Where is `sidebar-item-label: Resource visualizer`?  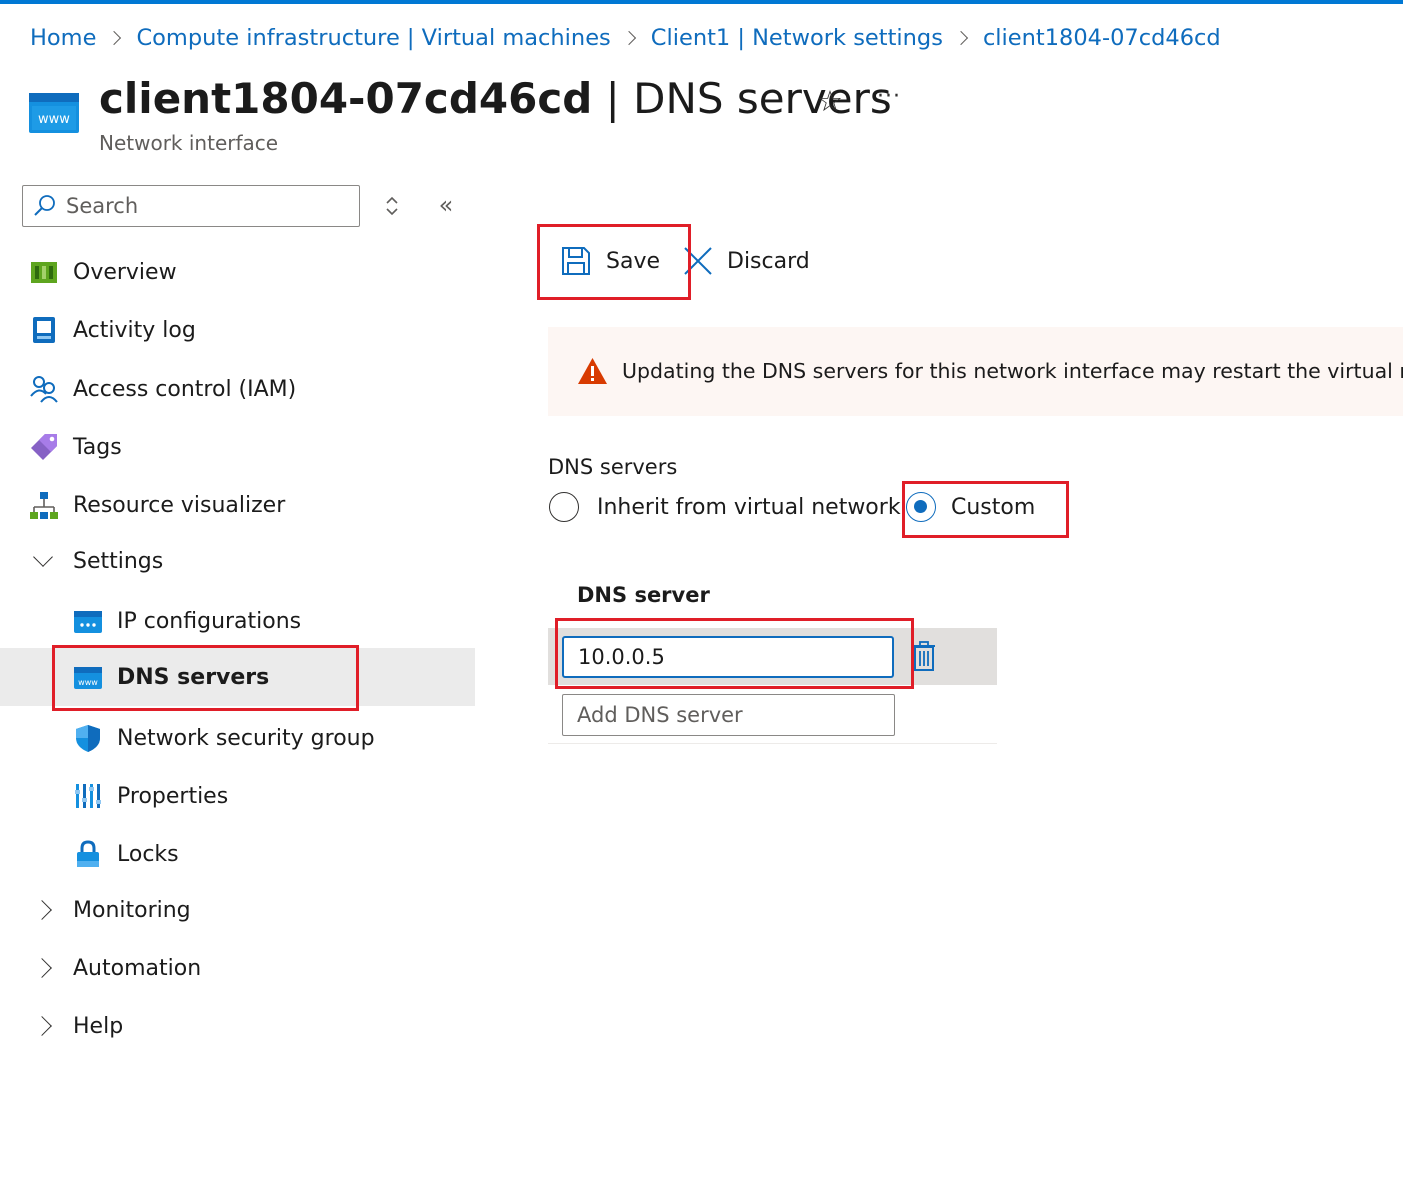 sidebar-item-label: Resource visualizer is located at coordinates (179, 505).